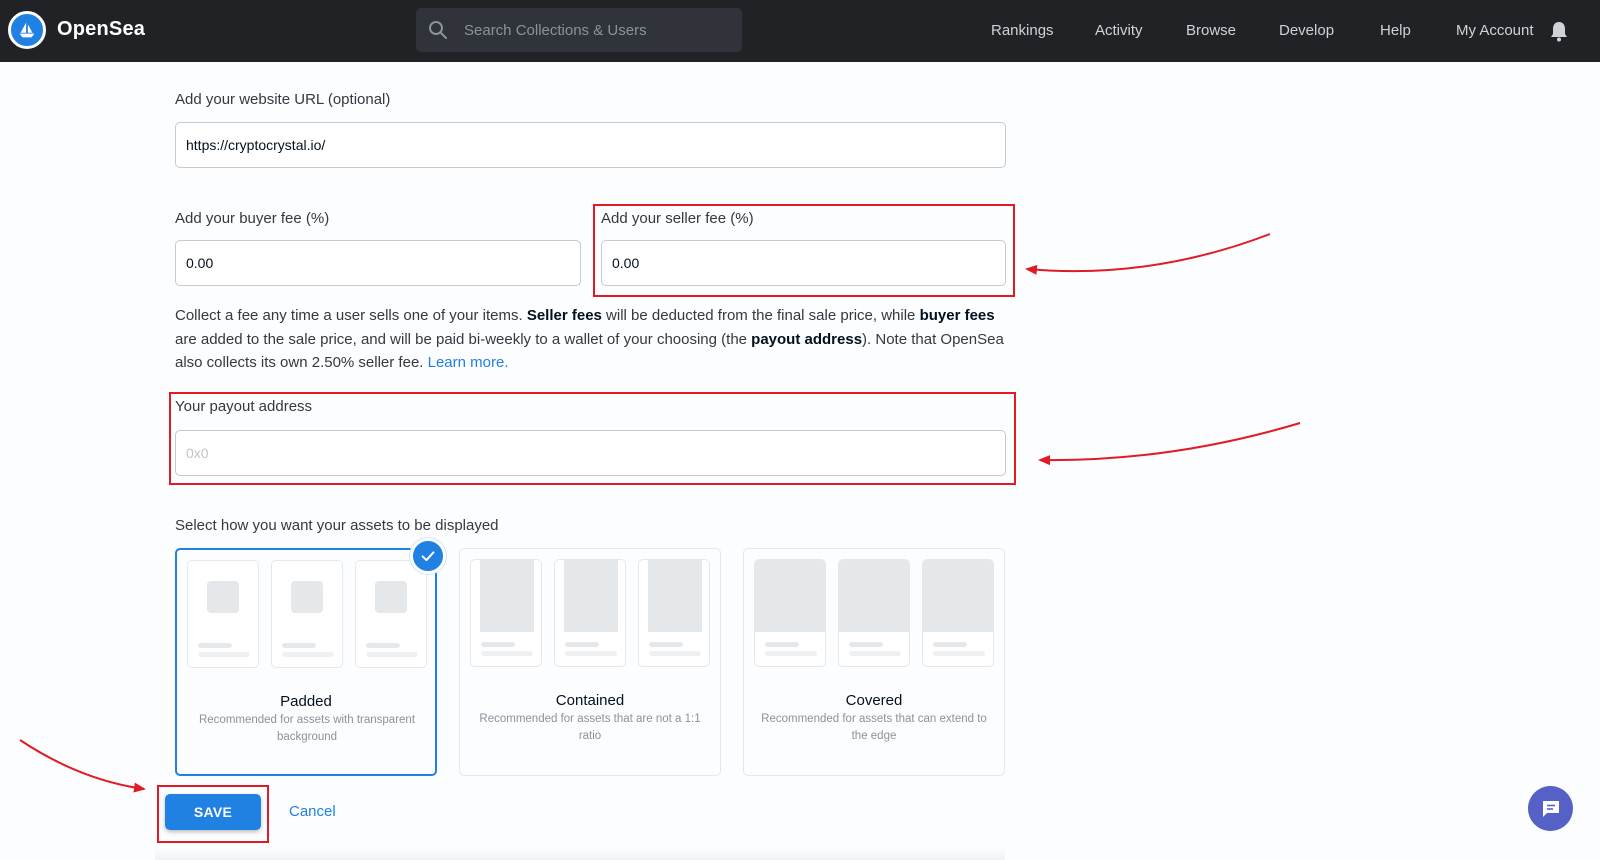 The width and height of the screenshot is (1600, 860). Describe the element at coordinates (1119, 30) in the screenshot. I see `nav-activity: Activity` at that location.